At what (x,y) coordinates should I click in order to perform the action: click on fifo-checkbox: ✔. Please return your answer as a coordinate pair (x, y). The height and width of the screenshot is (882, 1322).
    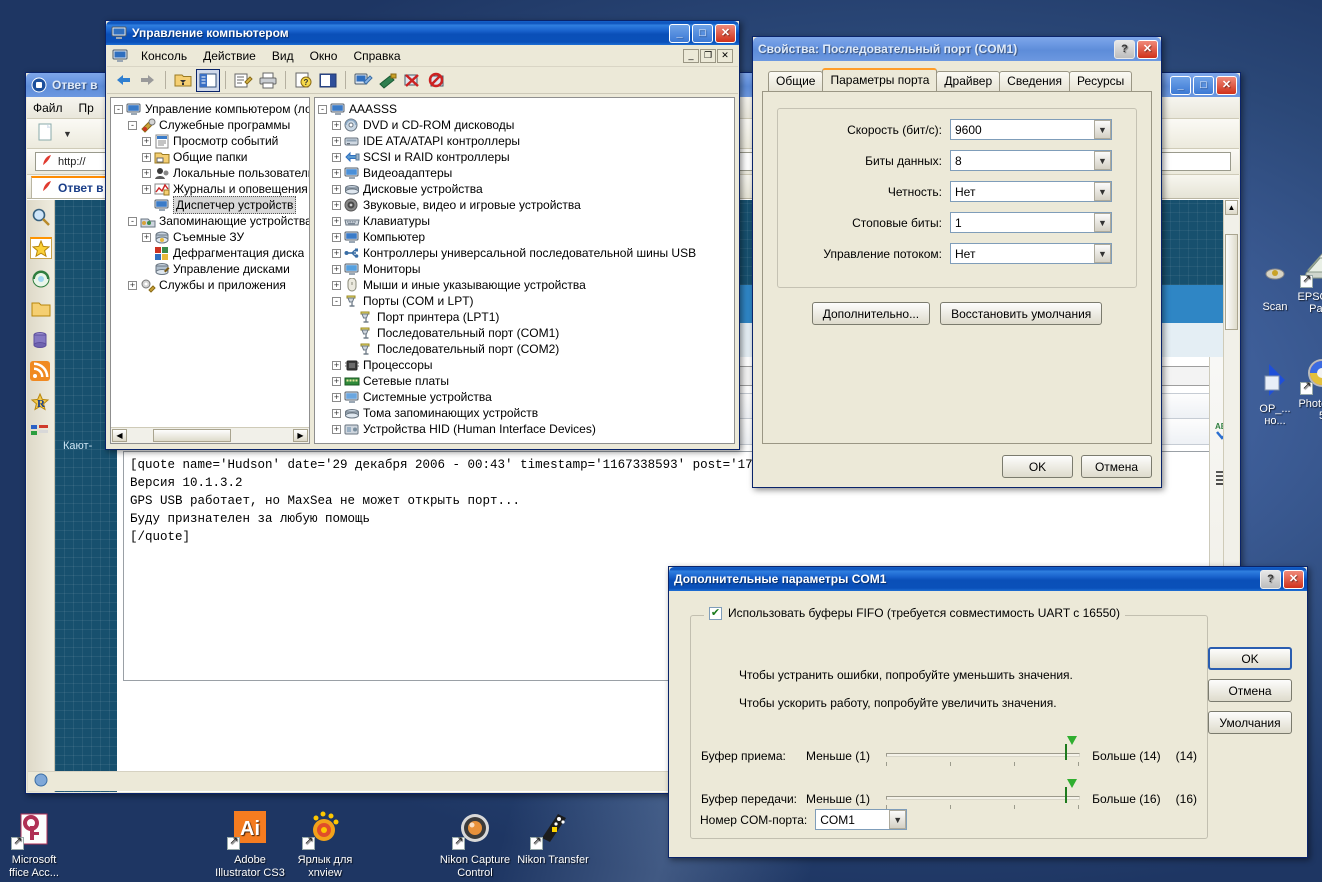
    Looking at the image, I should click on (715, 613).